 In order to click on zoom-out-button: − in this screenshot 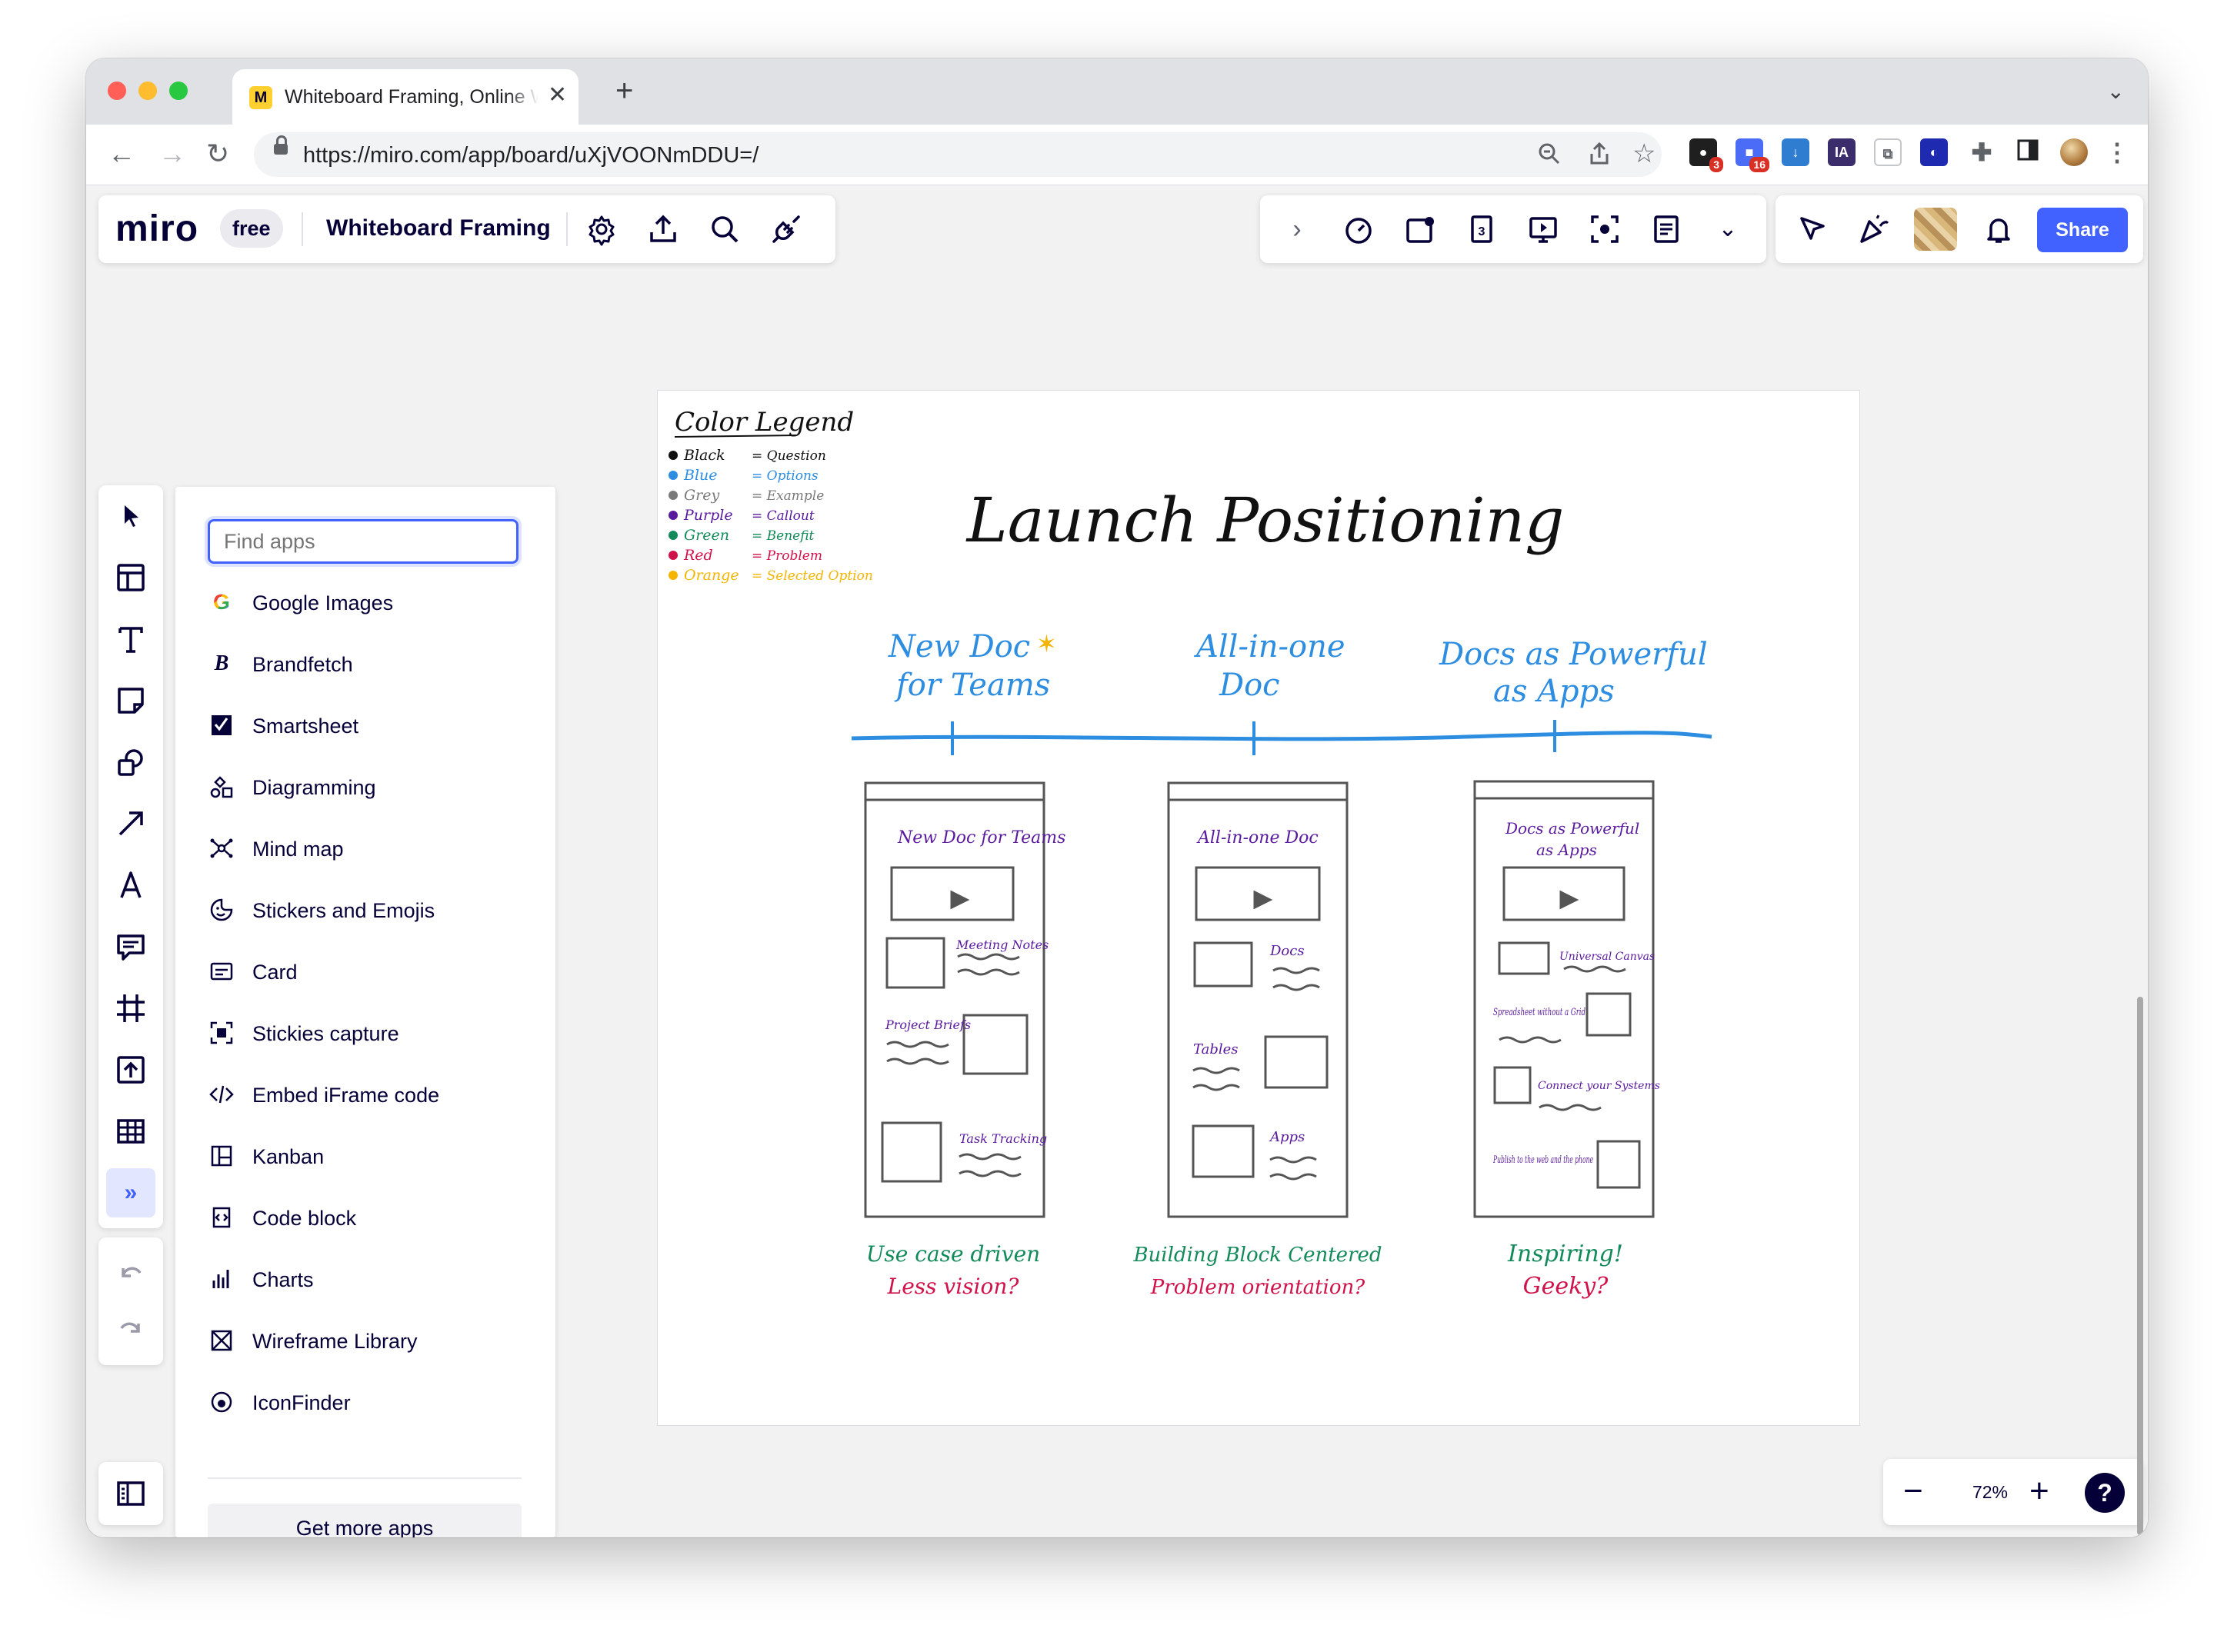, I will do `click(1913, 1491)`.